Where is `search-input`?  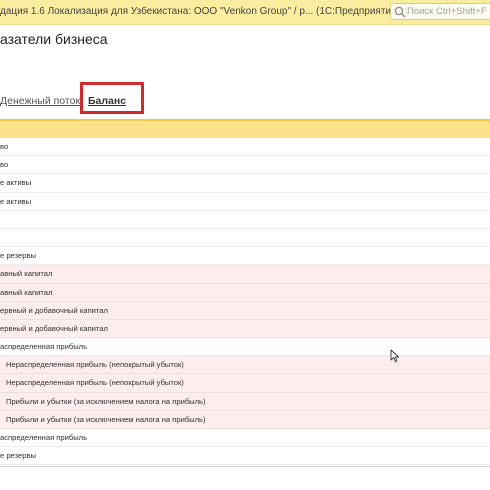
search-input is located at coordinates (448, 11).